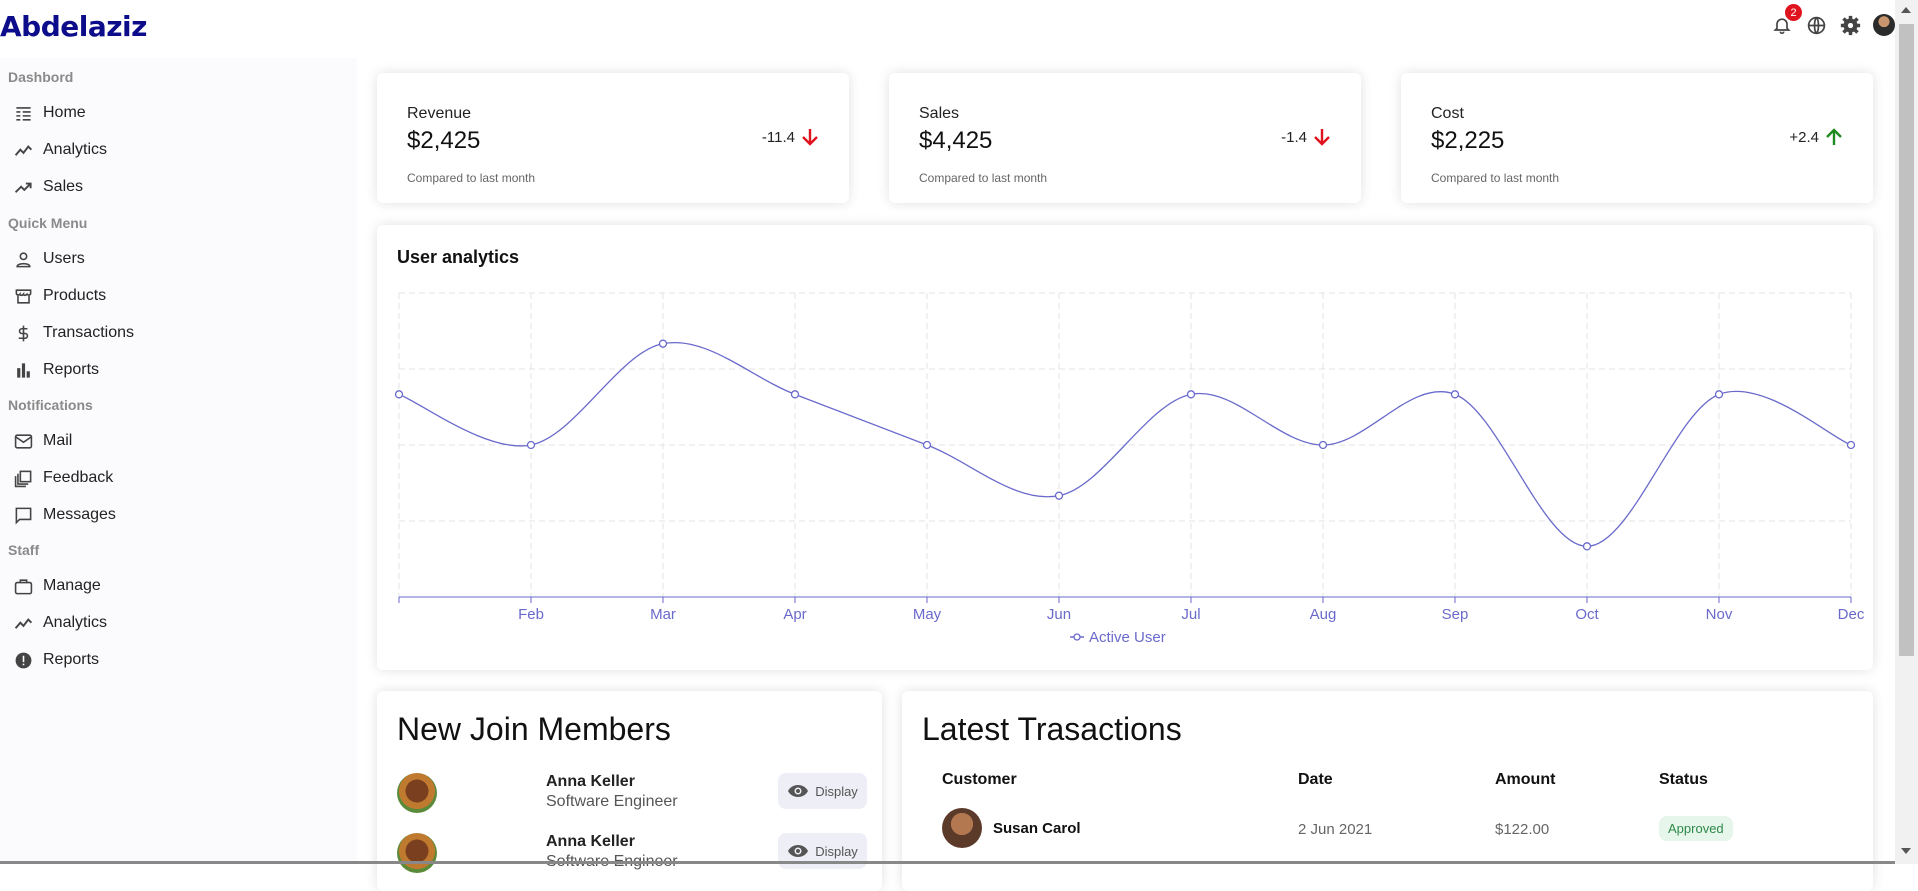 The height and width of the screenshot is (891, 1918). I want to click on scroll-thumb, so click(1906, 340).